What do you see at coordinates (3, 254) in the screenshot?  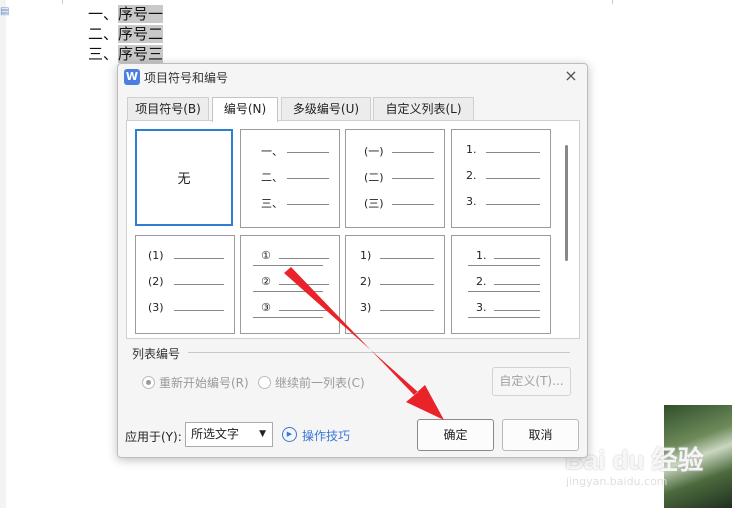 I see `document-left-margin` at bounding box center [3, 254].